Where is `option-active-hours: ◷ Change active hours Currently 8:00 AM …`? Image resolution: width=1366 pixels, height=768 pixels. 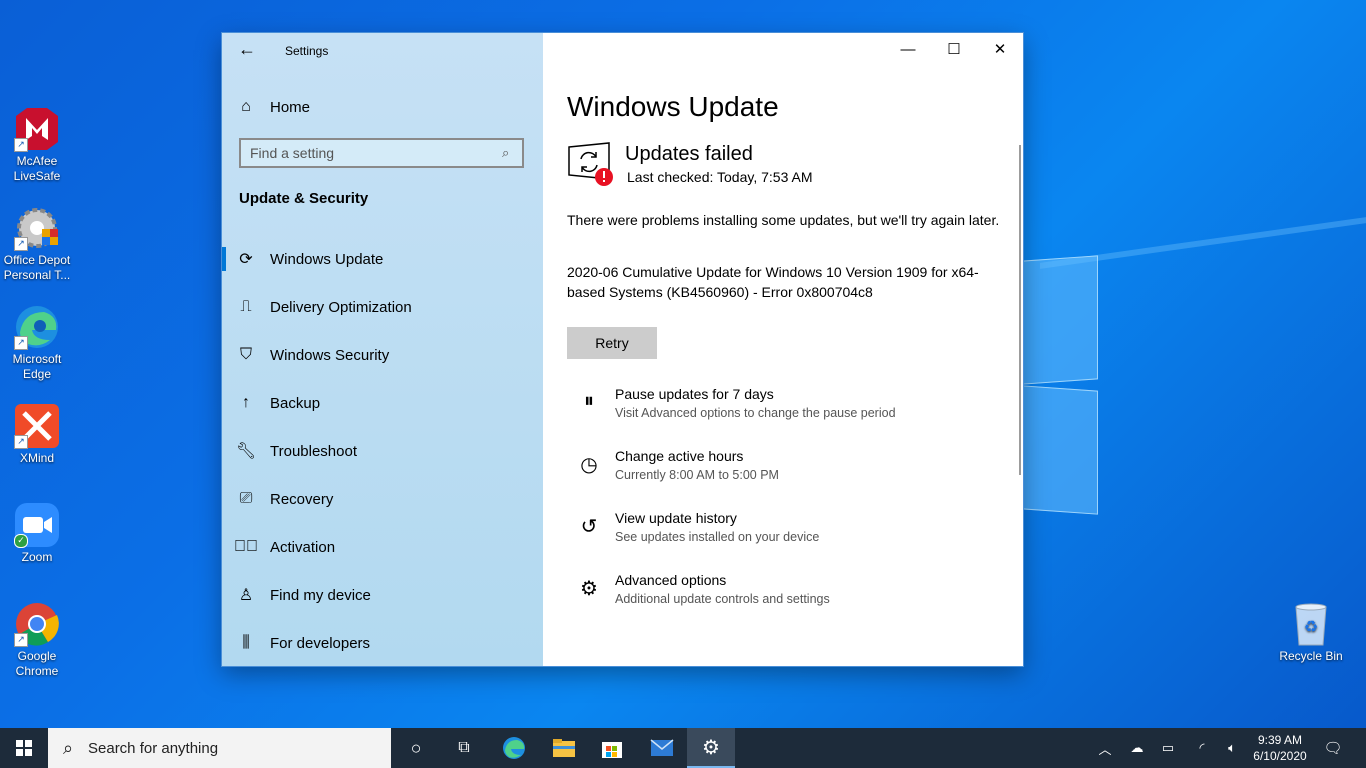
option-active-hours: ◷ Change active hours Currently 8:00 AM … is located at coordinates (785, 471).